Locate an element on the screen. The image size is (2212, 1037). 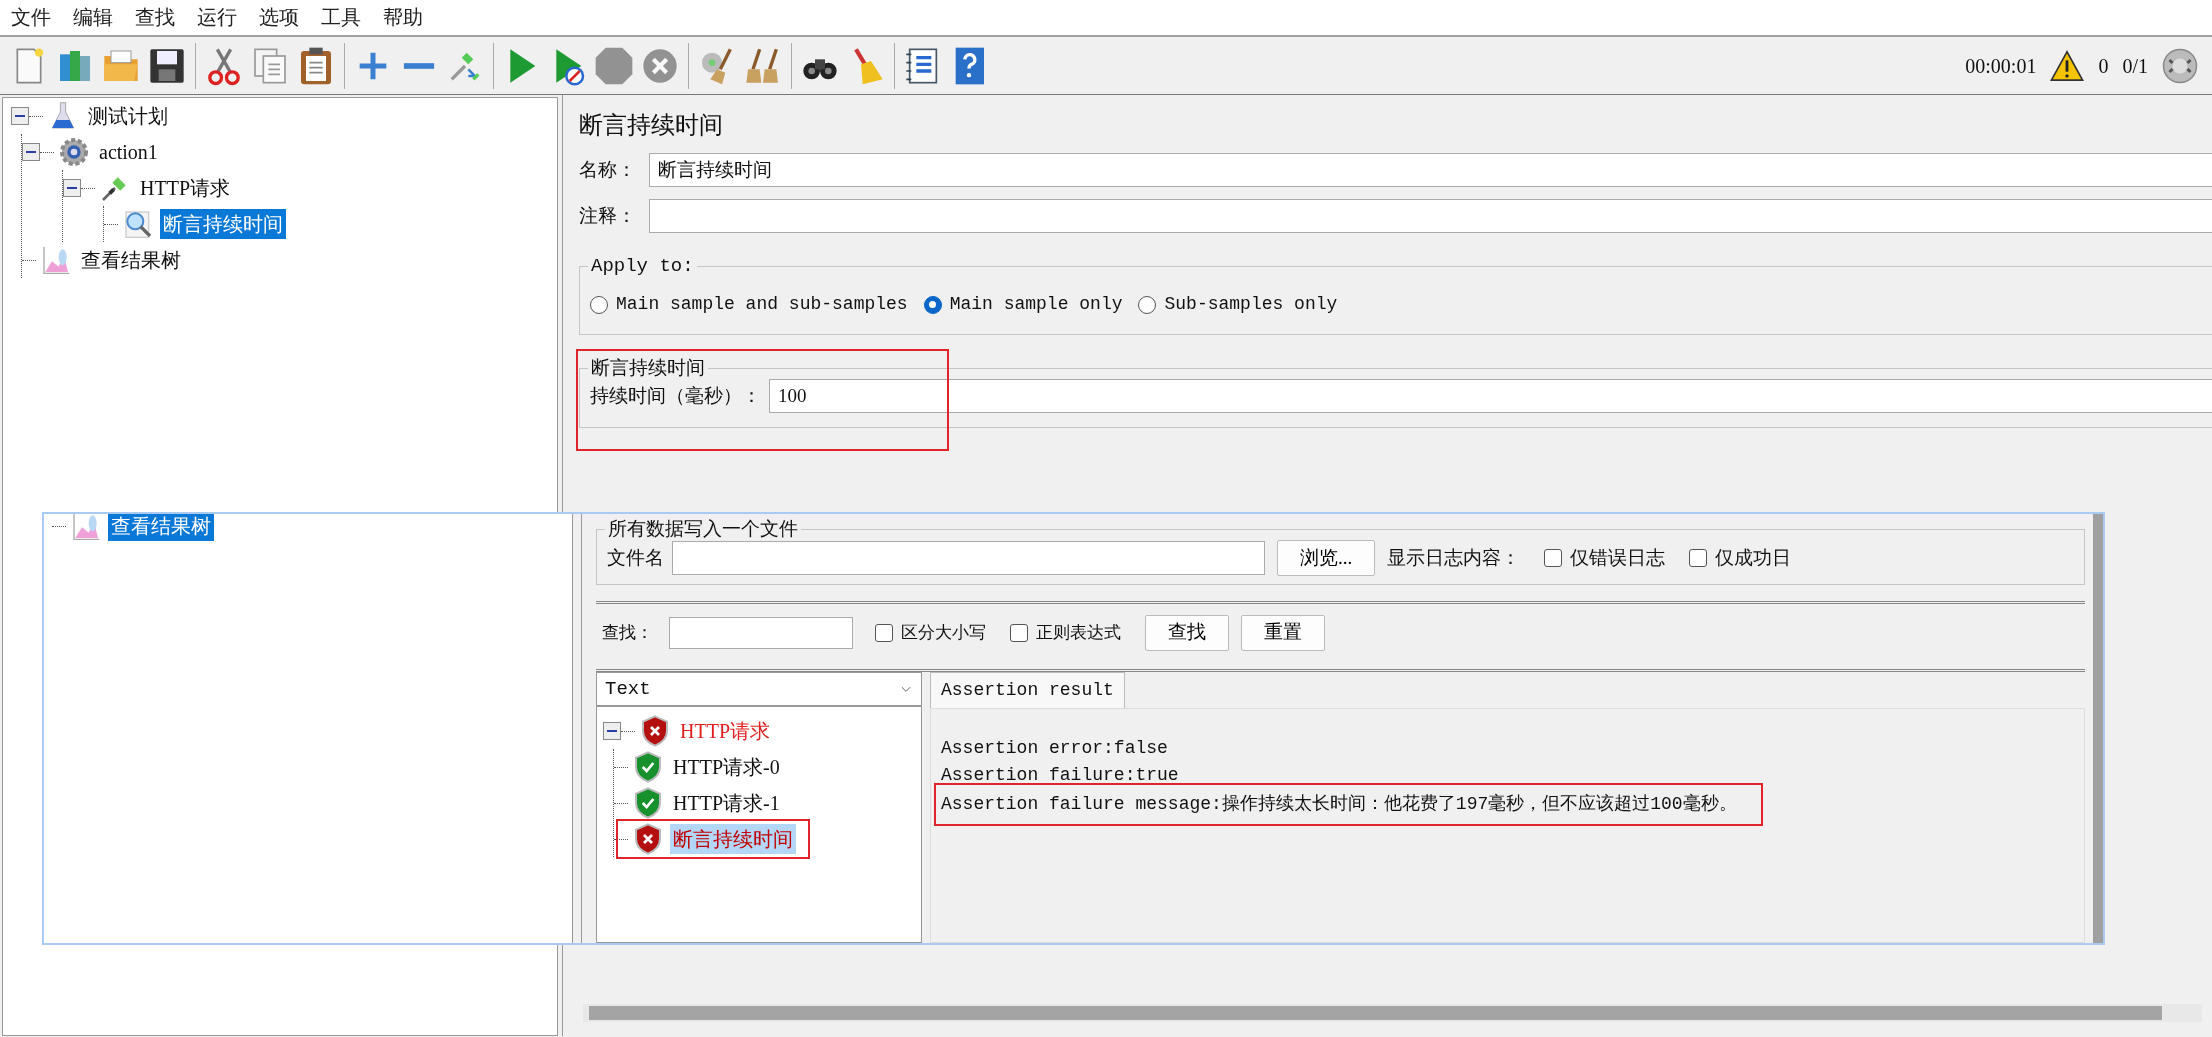
search-action-button: 重置 is located at coordinates (1283, 632).